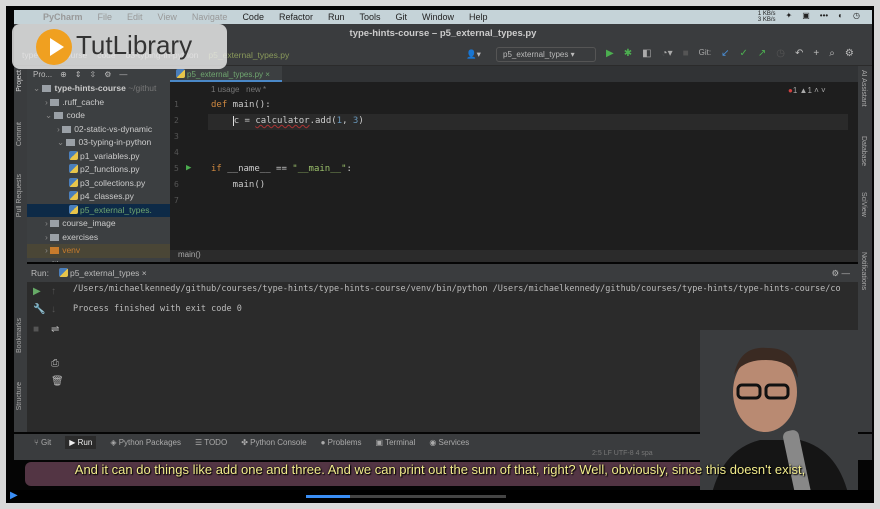  What do you see at coordinates (628, 53) in the screenshot?
I see `debug-icon: ✱` at bounding box center [628, 53].